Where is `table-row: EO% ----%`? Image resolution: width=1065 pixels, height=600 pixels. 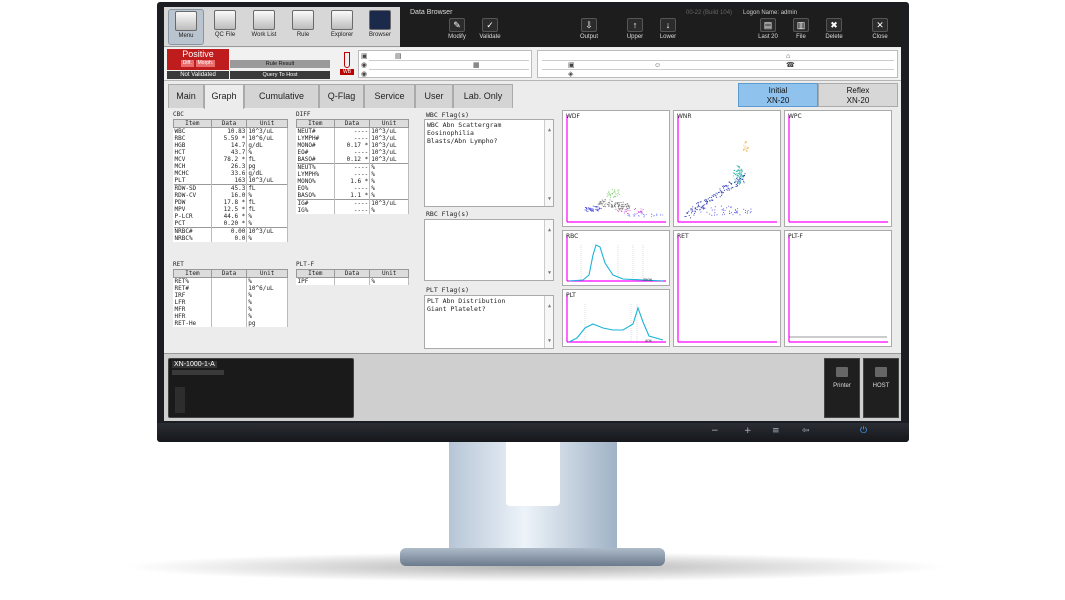 table-row: EO% ----% is located at coordinates (352, 188).